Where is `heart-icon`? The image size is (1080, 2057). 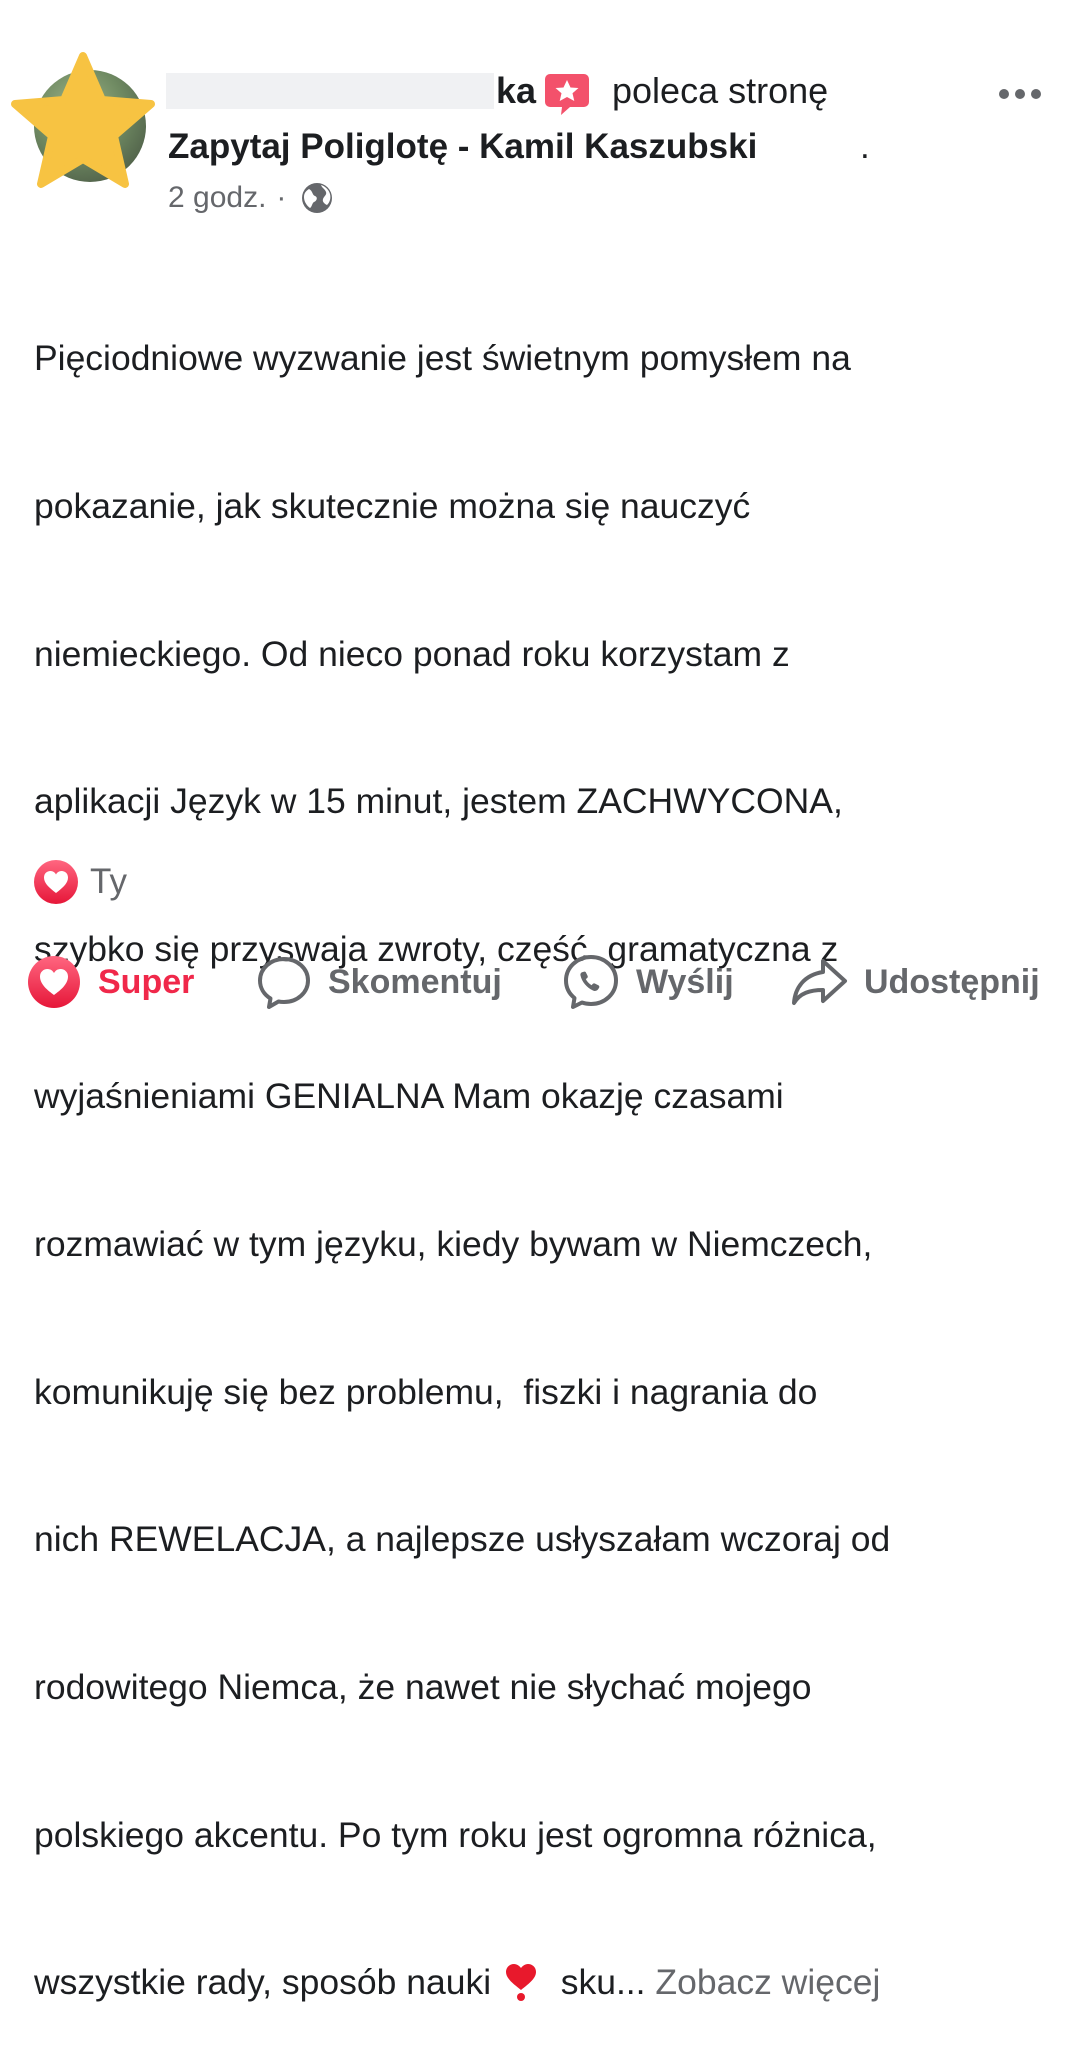
heart-icon is located at coordinates (54, 982).